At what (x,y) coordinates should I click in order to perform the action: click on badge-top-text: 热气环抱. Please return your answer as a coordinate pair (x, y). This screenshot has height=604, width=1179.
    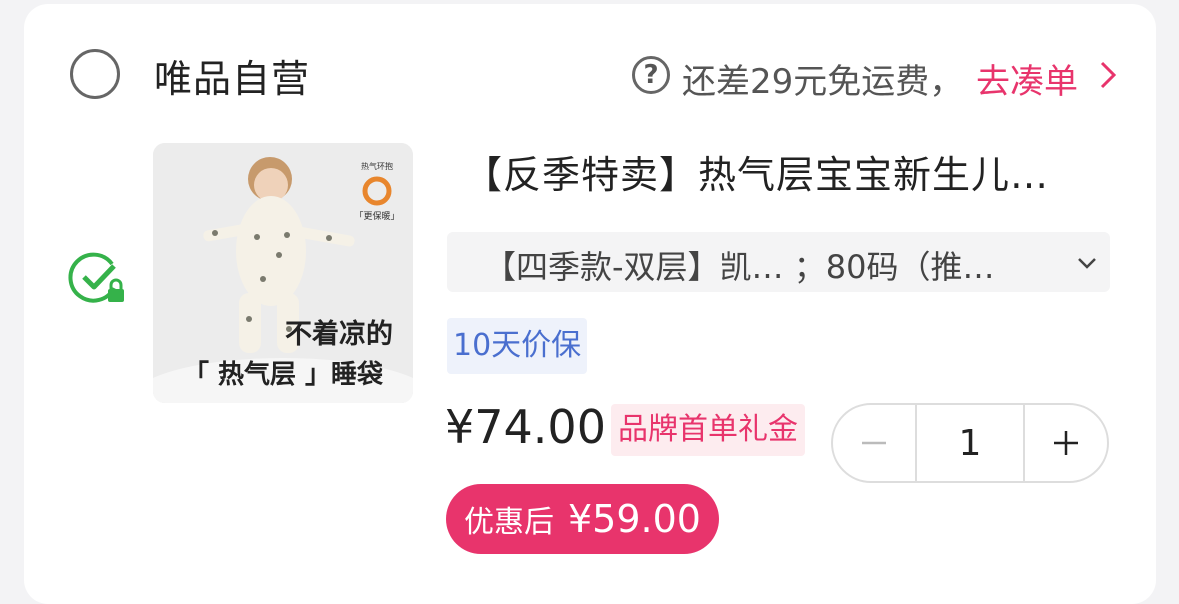
    Looking at the image, I should click on (377, 166).